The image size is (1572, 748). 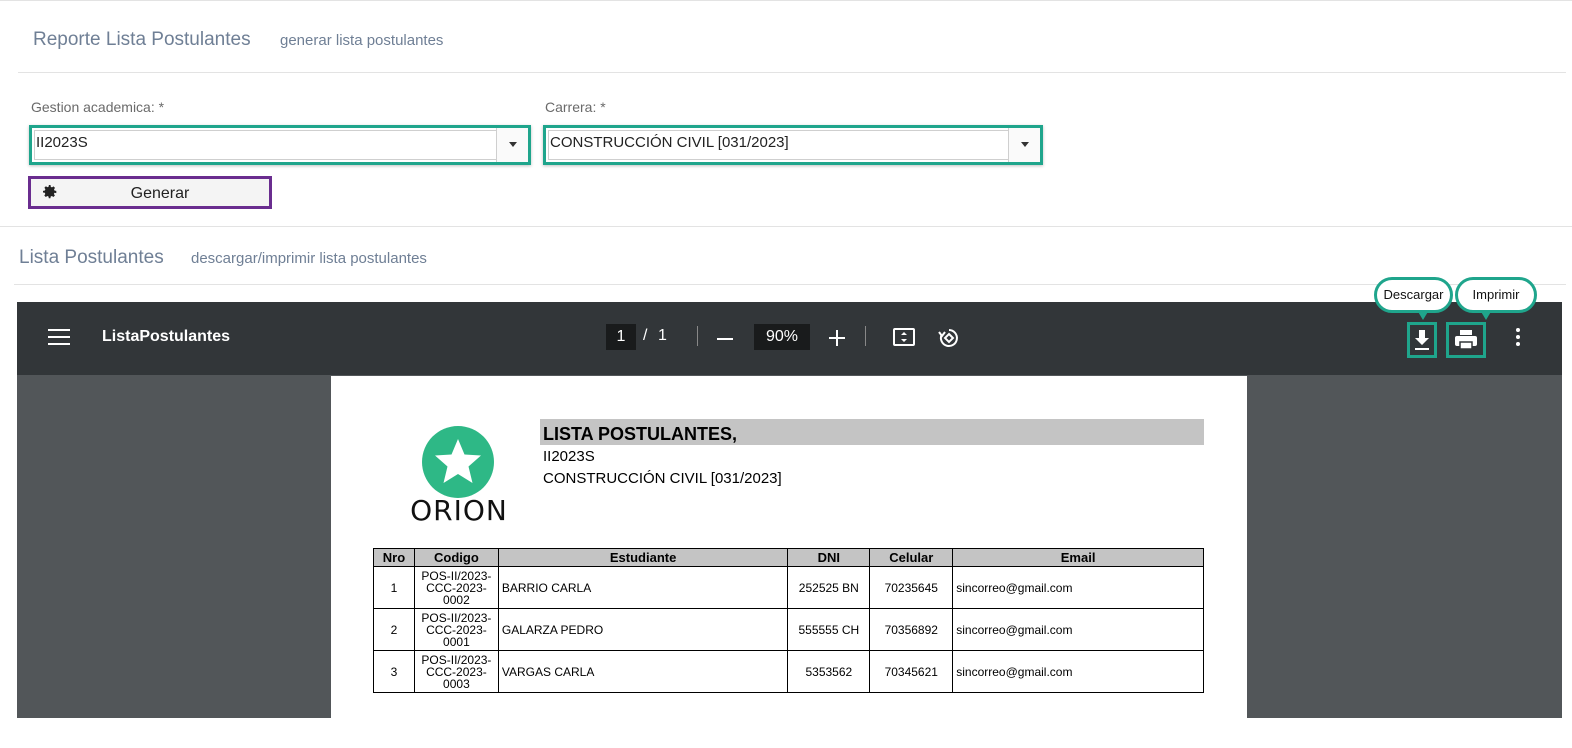 What do you see at coordinates (643, 629) in the screenshot?
I see `cell-estudiante: GALARZA PEDRO` at bounding box center [643, 629].